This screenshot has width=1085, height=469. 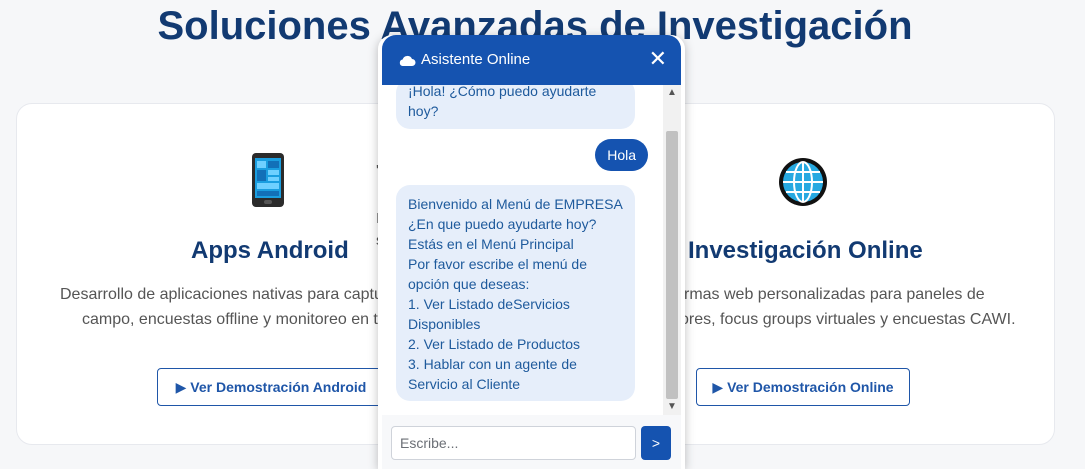 What do you see at coordinates (489, 304) in the screenshot?
I see `message-line: 1. Ver Listado deServicios` at bounding box center [489, 304].